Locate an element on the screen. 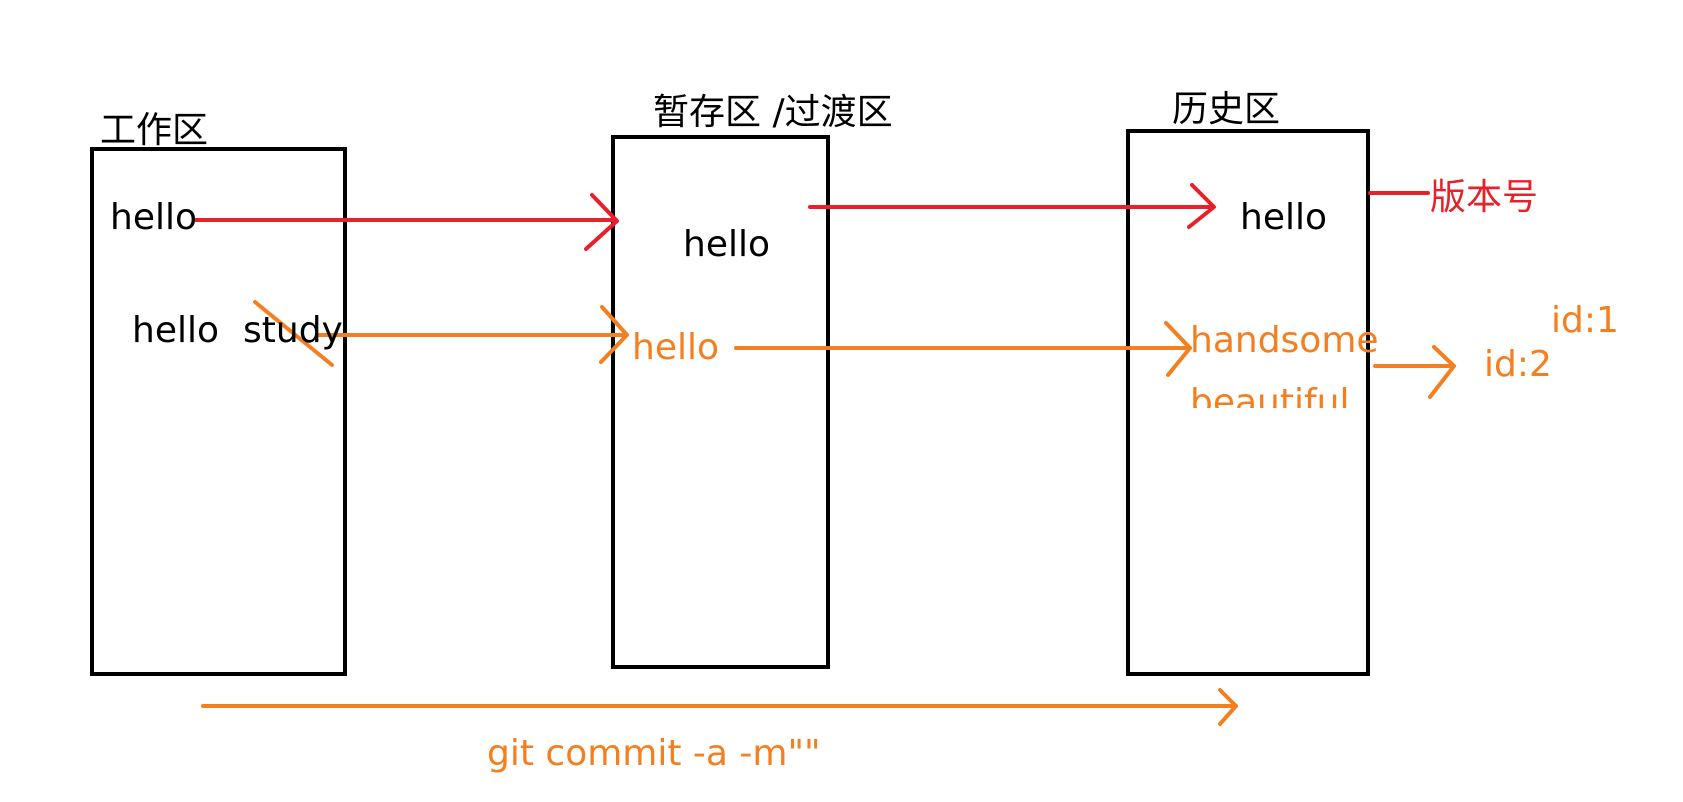 The width and height of the screenshot is (1683, 802). working-hello-1: hello is located at coordinates (153, 217).